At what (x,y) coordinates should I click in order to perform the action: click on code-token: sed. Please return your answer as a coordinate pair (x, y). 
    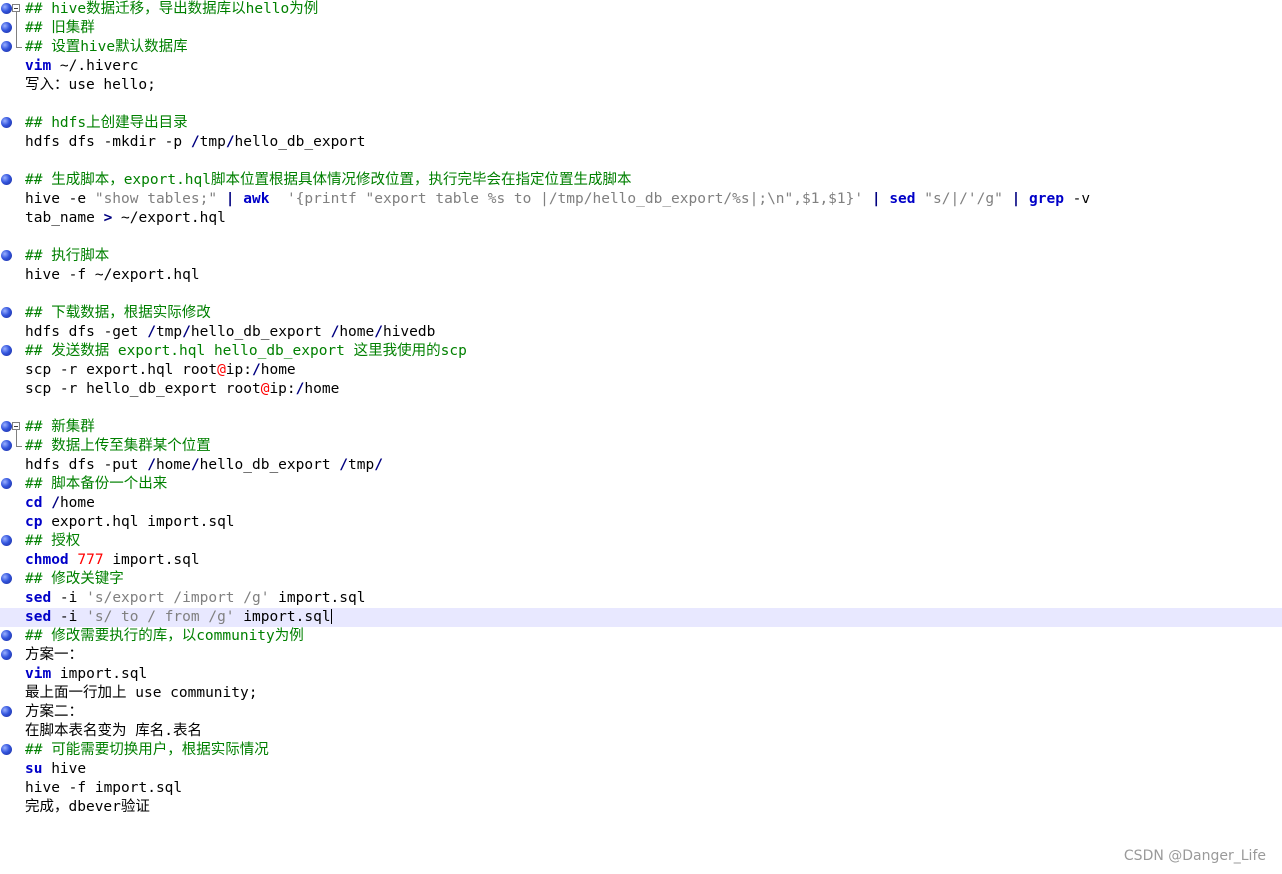
    Looking at the image, I should click on (902, 199).